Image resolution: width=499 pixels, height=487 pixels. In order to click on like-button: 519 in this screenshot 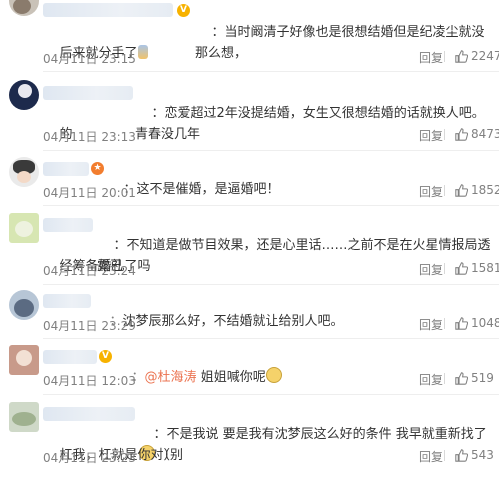, I will do `click(474, 378)`.